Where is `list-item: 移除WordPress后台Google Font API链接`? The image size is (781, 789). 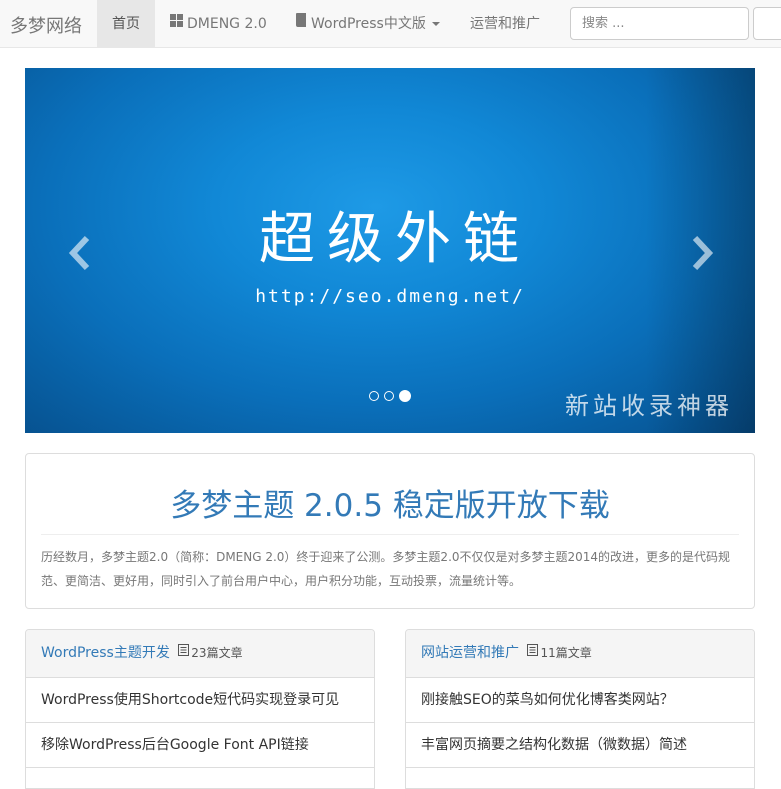 list-item: 移除WordPress后台Google Font API链接 is located at coordinates (200, 745).